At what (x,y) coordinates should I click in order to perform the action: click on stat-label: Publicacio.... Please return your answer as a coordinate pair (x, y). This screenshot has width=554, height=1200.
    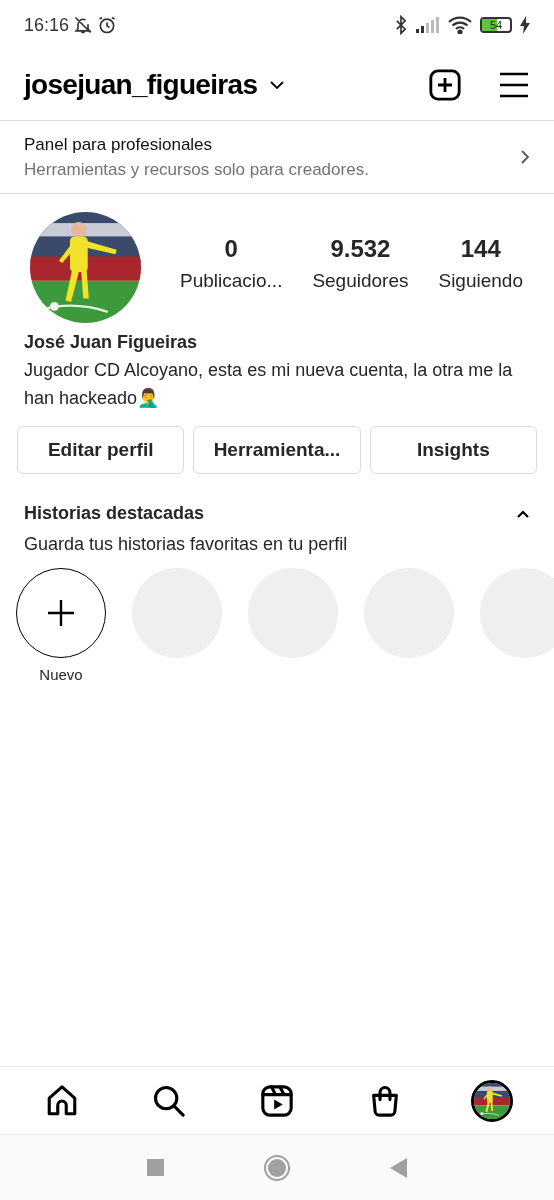
    Looking at the image, I should click on (231, 281).